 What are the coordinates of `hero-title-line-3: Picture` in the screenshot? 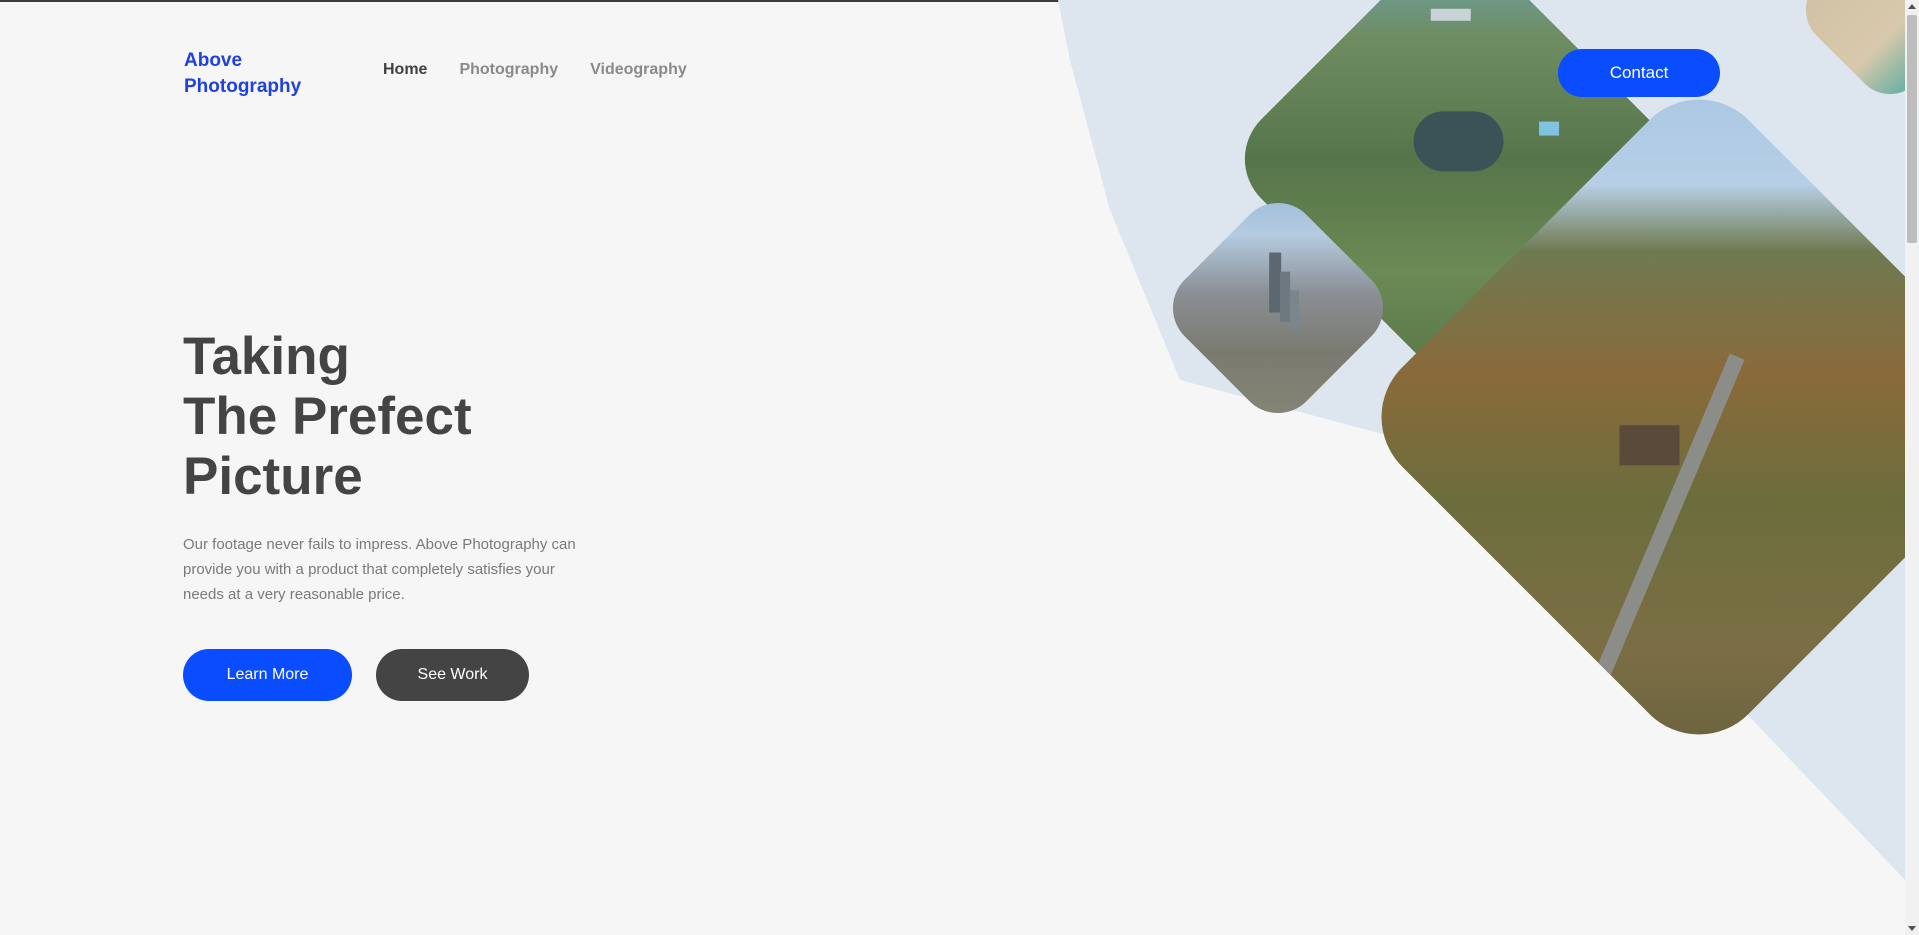 It's located at (273, 476).